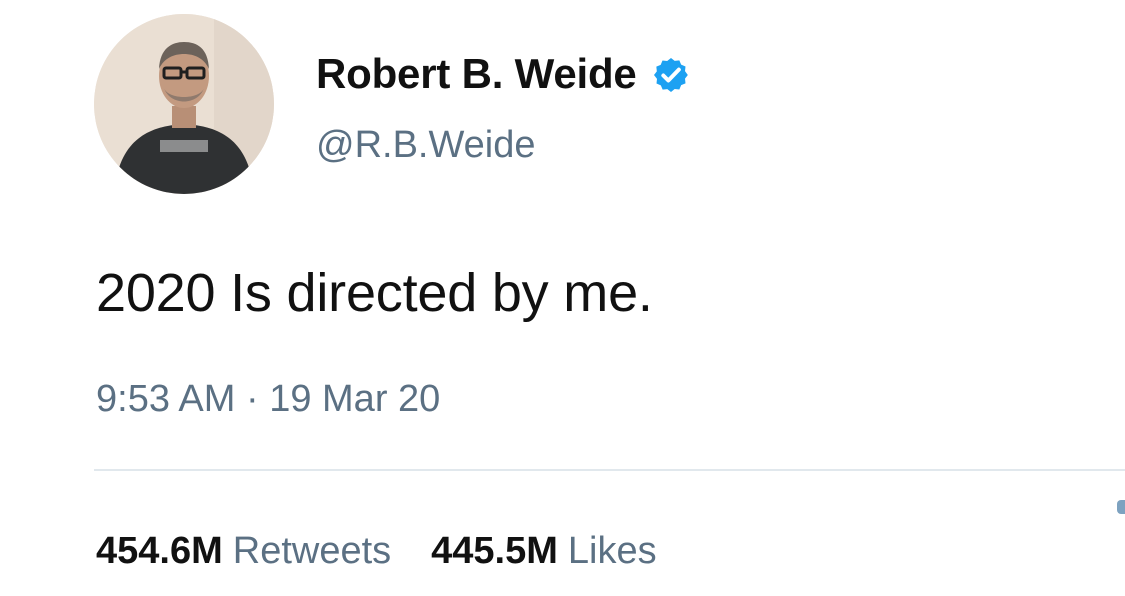 Image resolution: width=1125 pixels, height=596 pixels. Describe the element at coordinates (354, 399) in the screenshot. I see `tweet-date: 19 Mar 20` at that location.